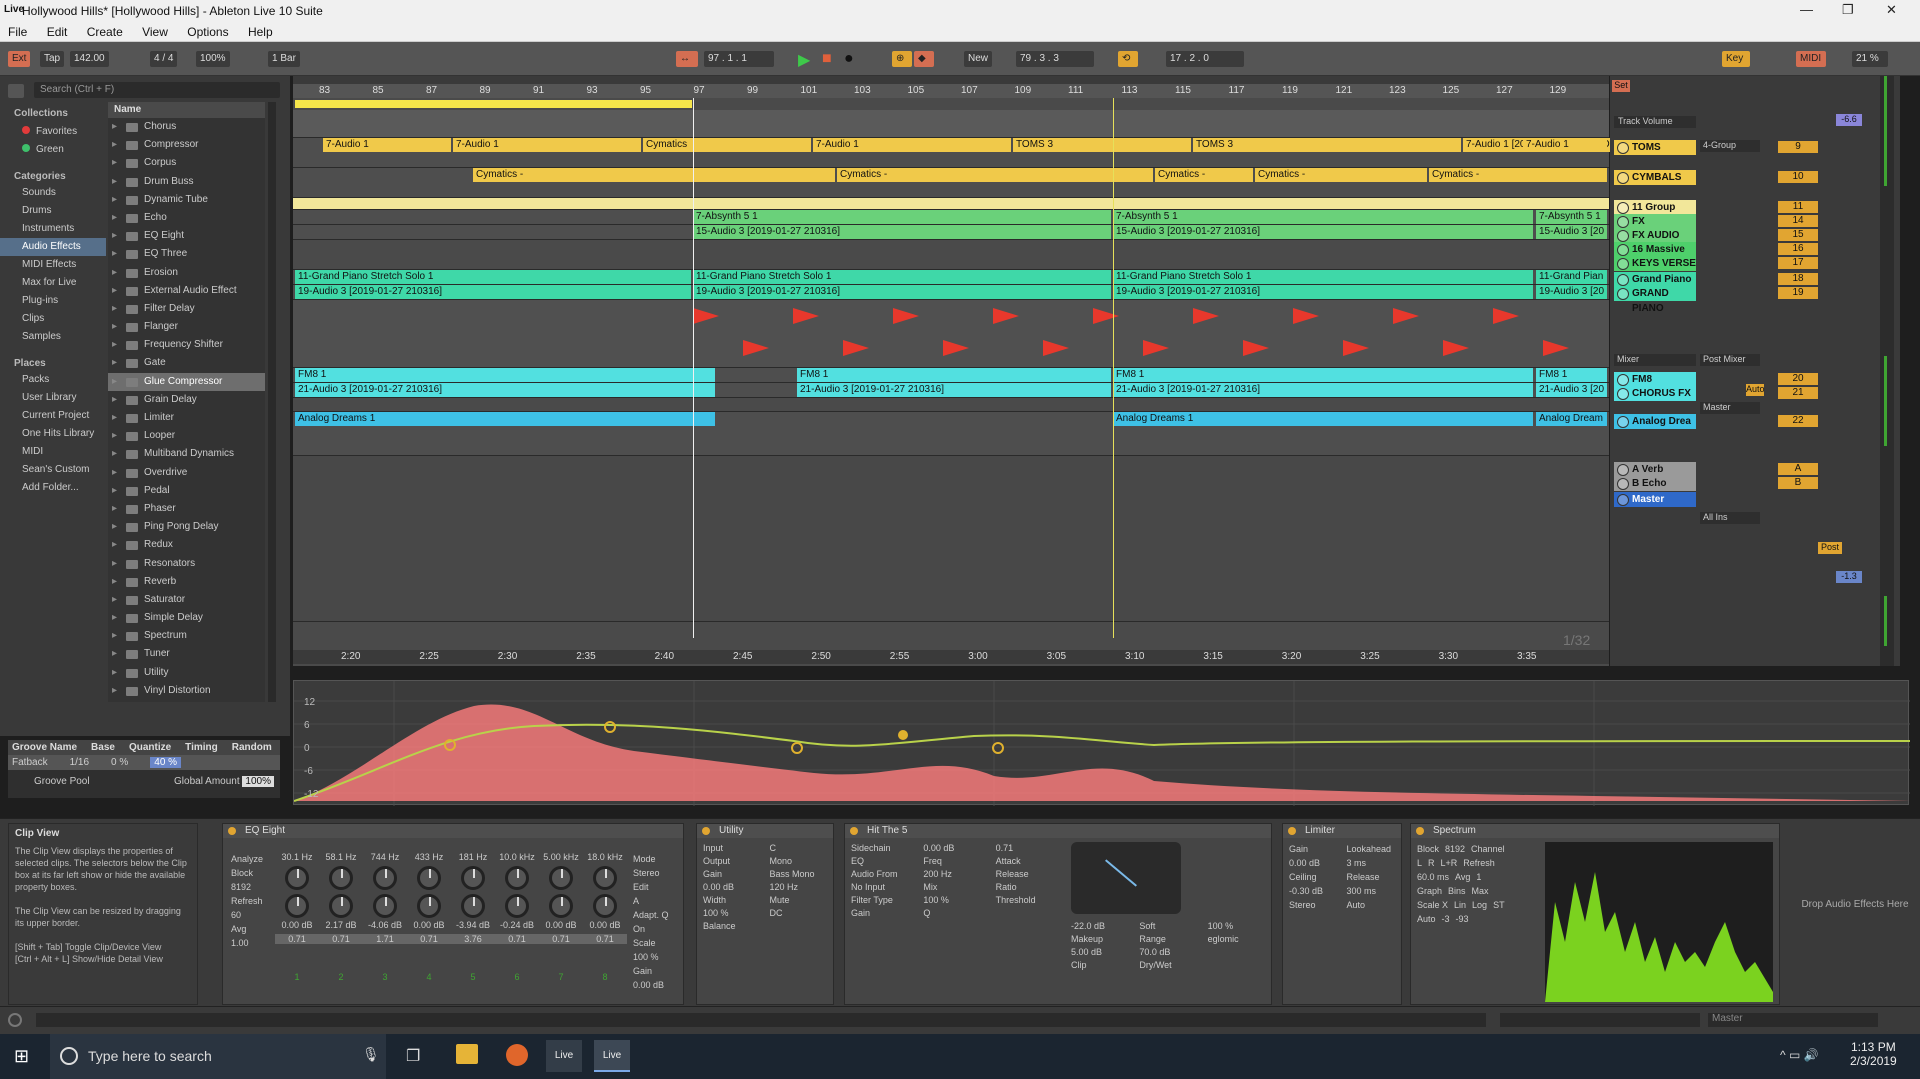 The image size is (1920, 1079). I want to click on arrangement-clip: Cymatics -, so click(1204, 175).